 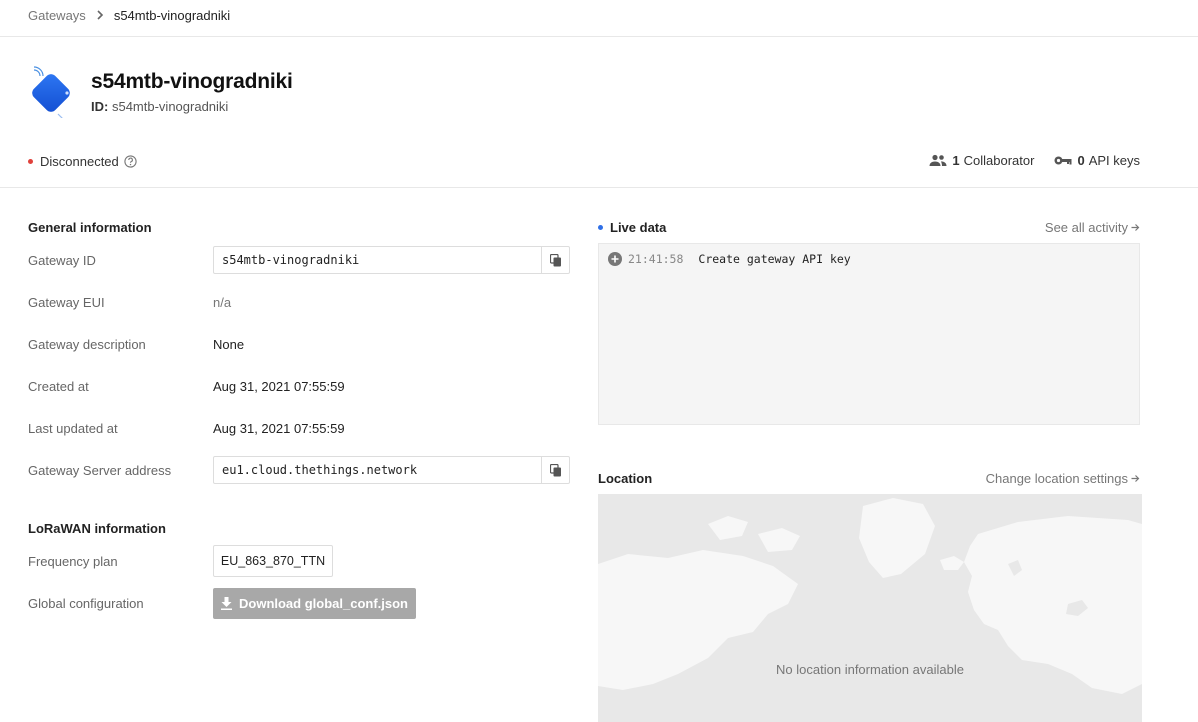 What do you see at coordinates (1114, 160) in the screenshot?
I see `api-keys-label: API keys` at bounding box center [1114, 160].